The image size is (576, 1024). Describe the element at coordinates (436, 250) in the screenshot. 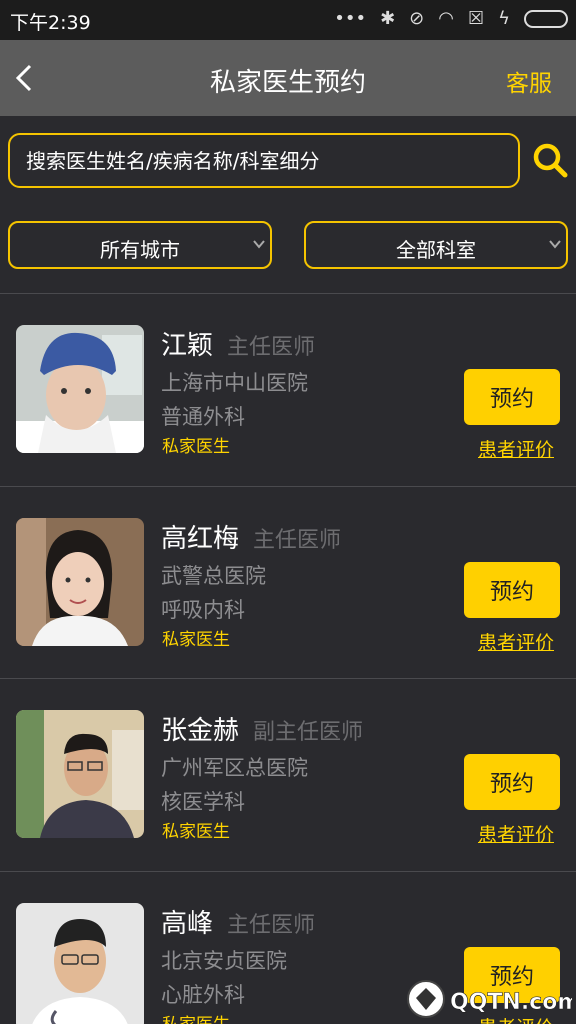

I see `department-filter-label: 全部科室` at that location.